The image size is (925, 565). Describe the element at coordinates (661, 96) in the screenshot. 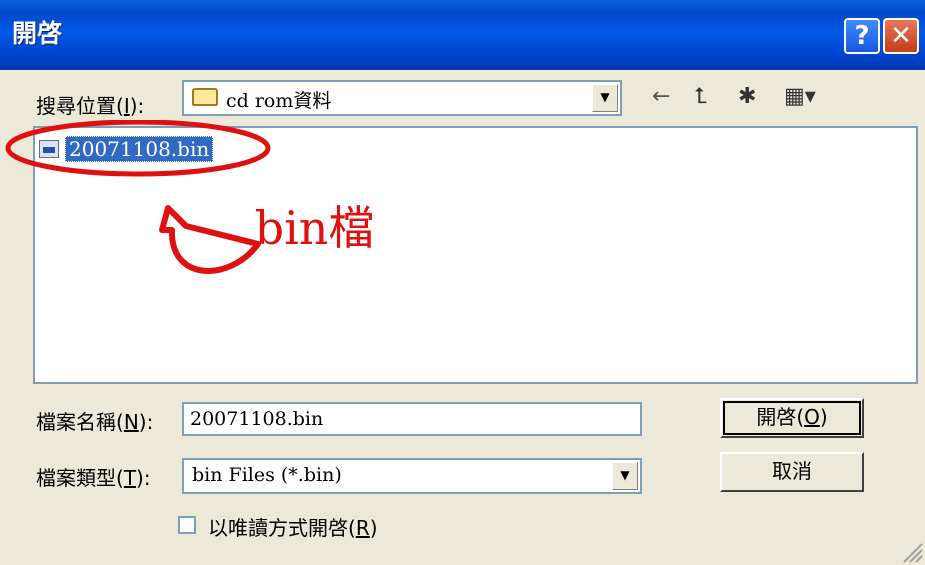

I see `back-icon: ←` at that location.